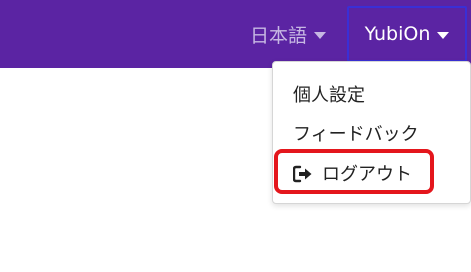  I want to click on language-label: 日本語, so click(279, 35).